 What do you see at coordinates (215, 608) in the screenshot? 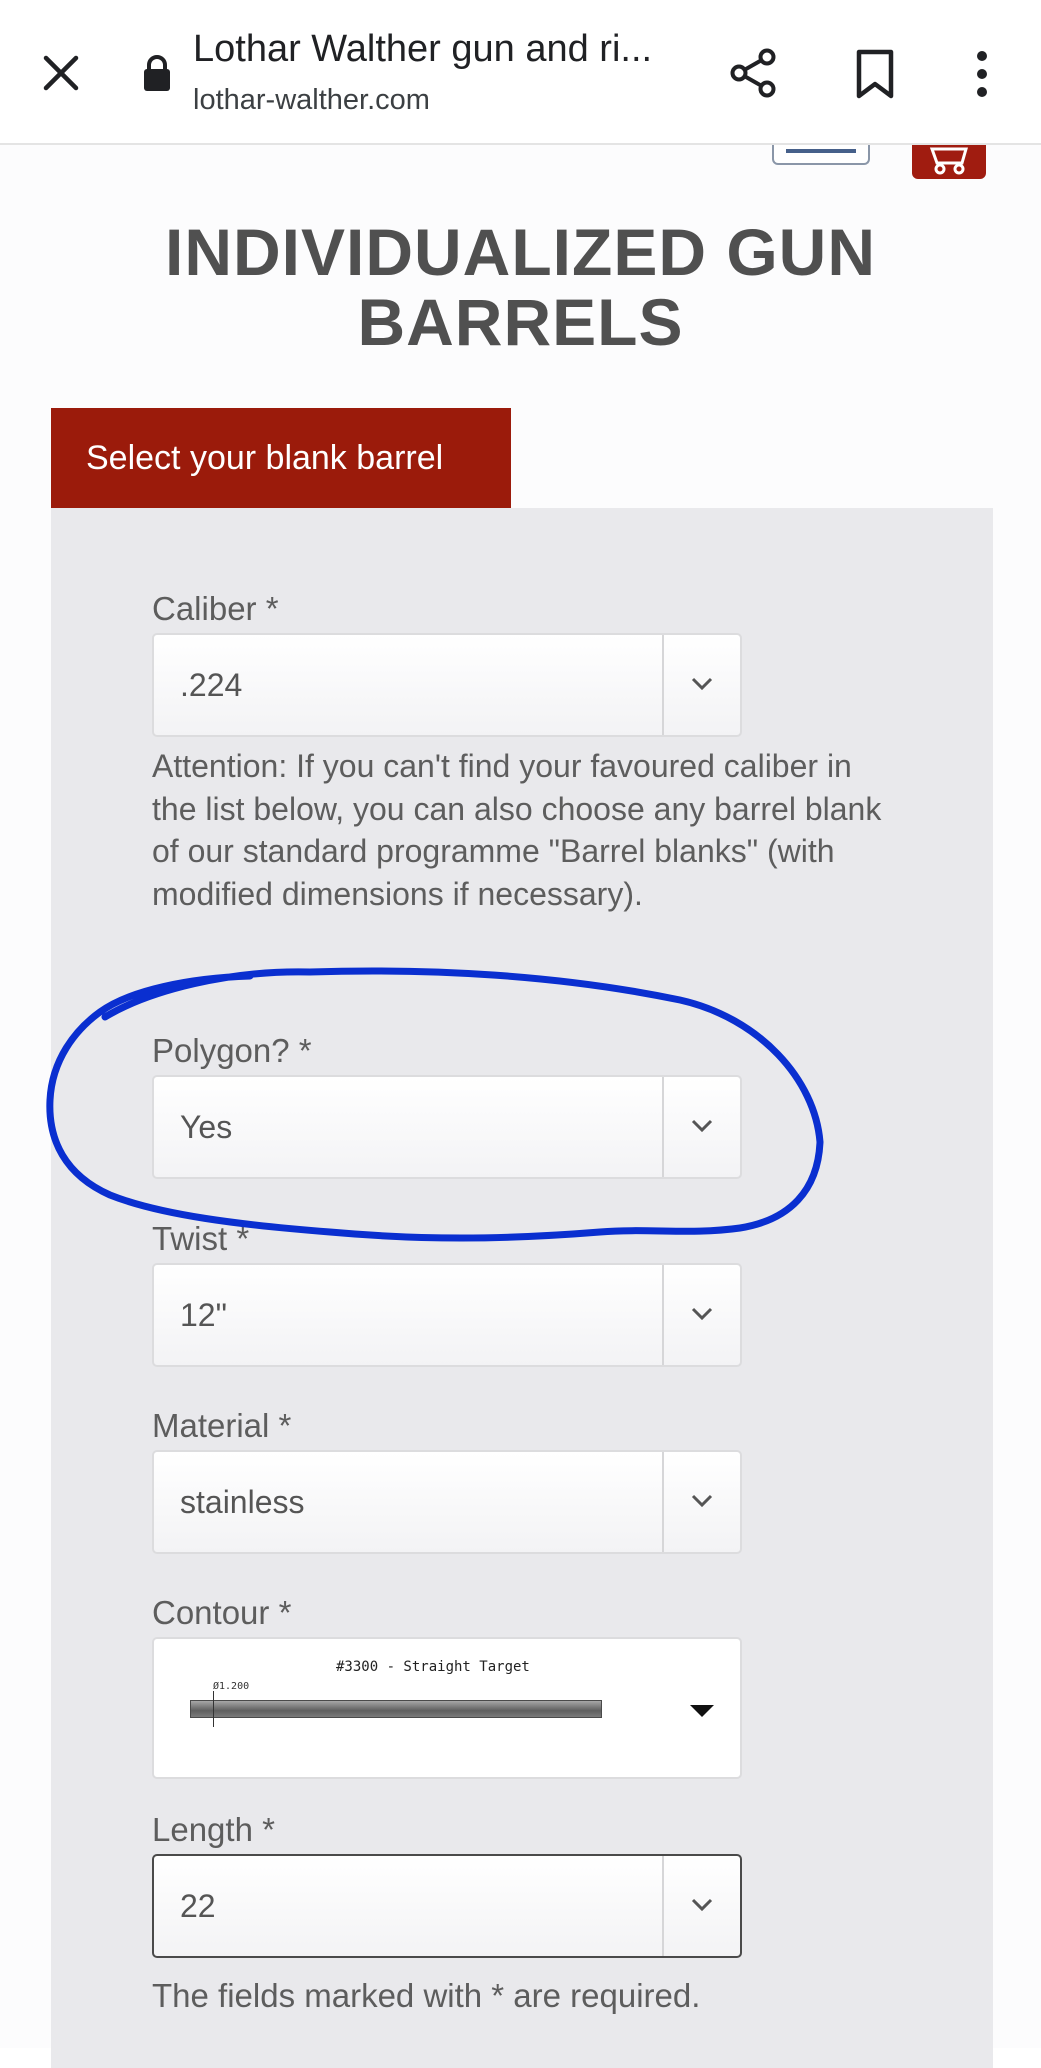
I see `caliber-label: Caliber *` at bounding box center [215, 608].